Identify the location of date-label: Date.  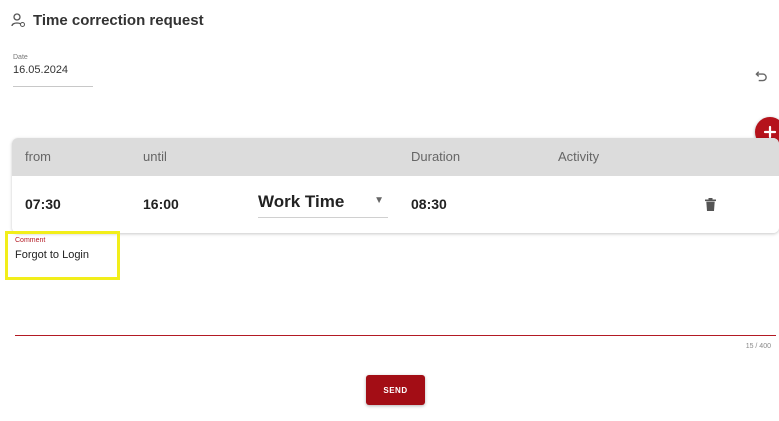
(20, 57).